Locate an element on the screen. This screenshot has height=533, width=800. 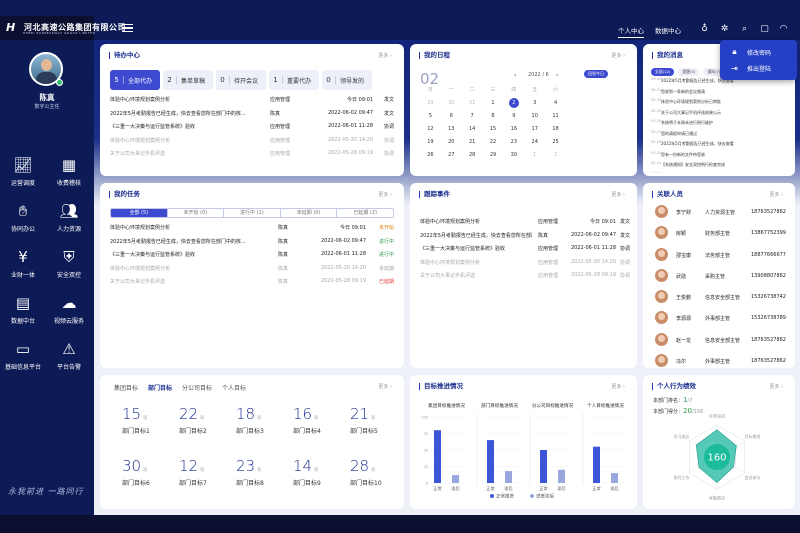
sidebar-item-9: ⚠︎ 平台告警 is located at coordinates (69, 355).